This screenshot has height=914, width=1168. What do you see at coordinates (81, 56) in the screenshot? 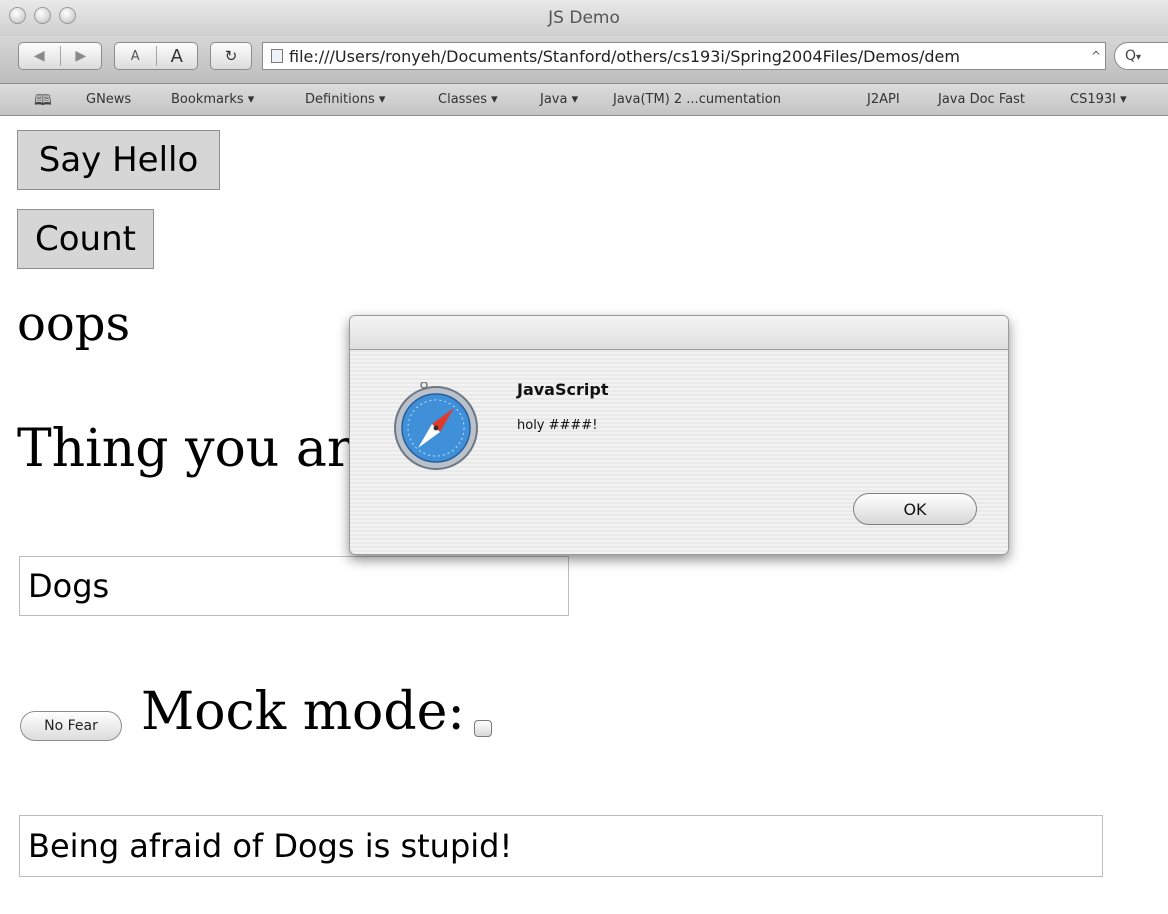
I see `forward-icon: ▶` at bounding box center [81, 56].